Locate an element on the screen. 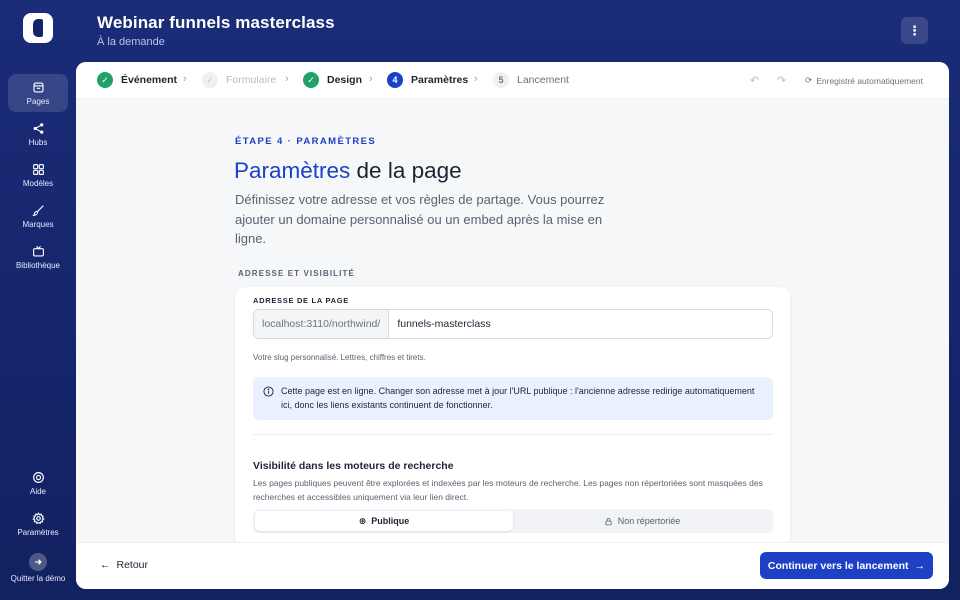 The height and width of the screenshot is (600, 960). step-lancement: 5 Lancement is located at coordinates (531, 80).